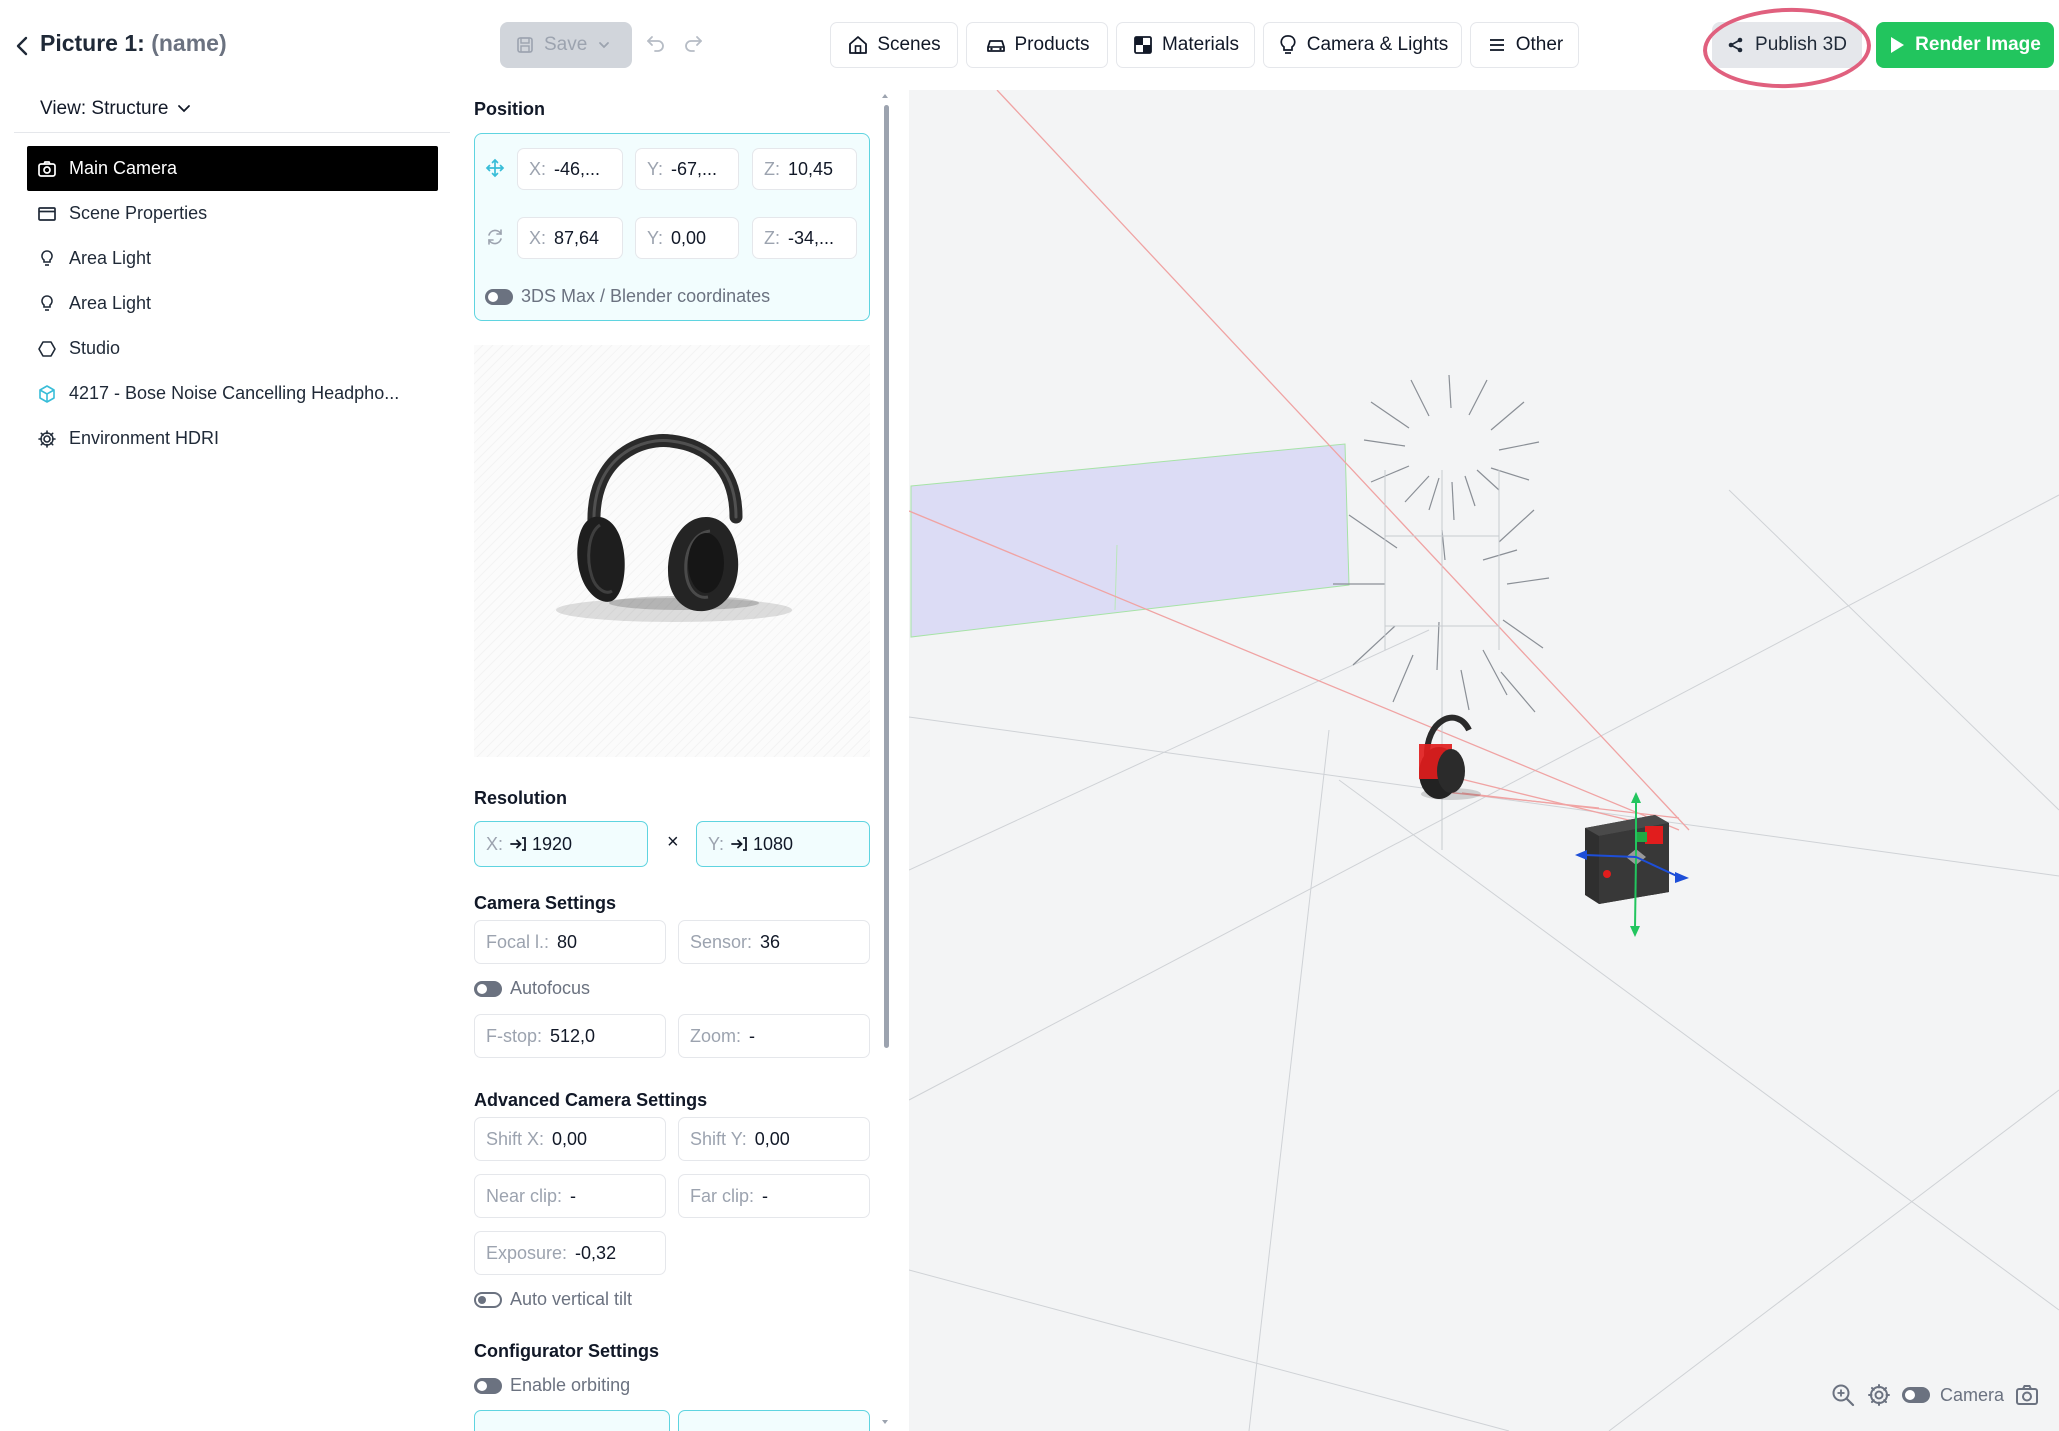  Describe the element at coordinates (570, 942) in the screenshot. I see `focal-length-field: Focal l.: 80` at that location.